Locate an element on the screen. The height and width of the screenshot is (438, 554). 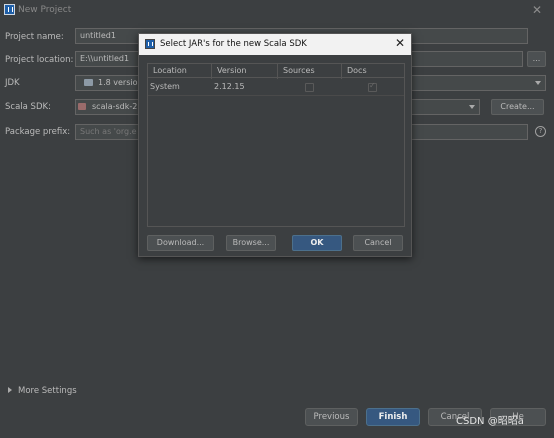
dialog-titlebar: Select JAR's for the new Scala SDK ✕ is located at coordinates (275, 44).